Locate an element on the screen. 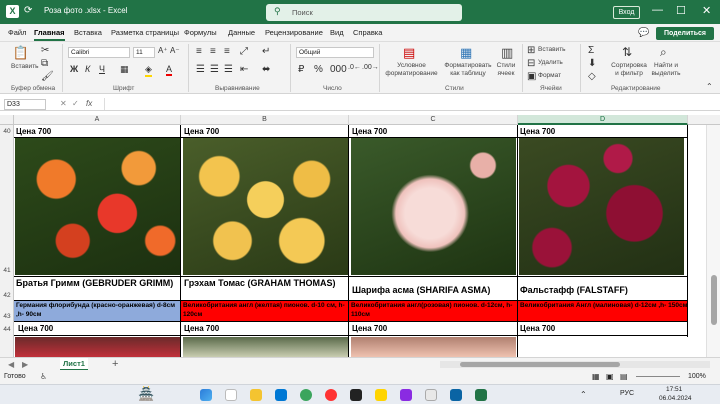 Image resolution: width=720 pixels, height=404 pixels. fill-color-icon: ◈ is located at coordinates (148, 70).